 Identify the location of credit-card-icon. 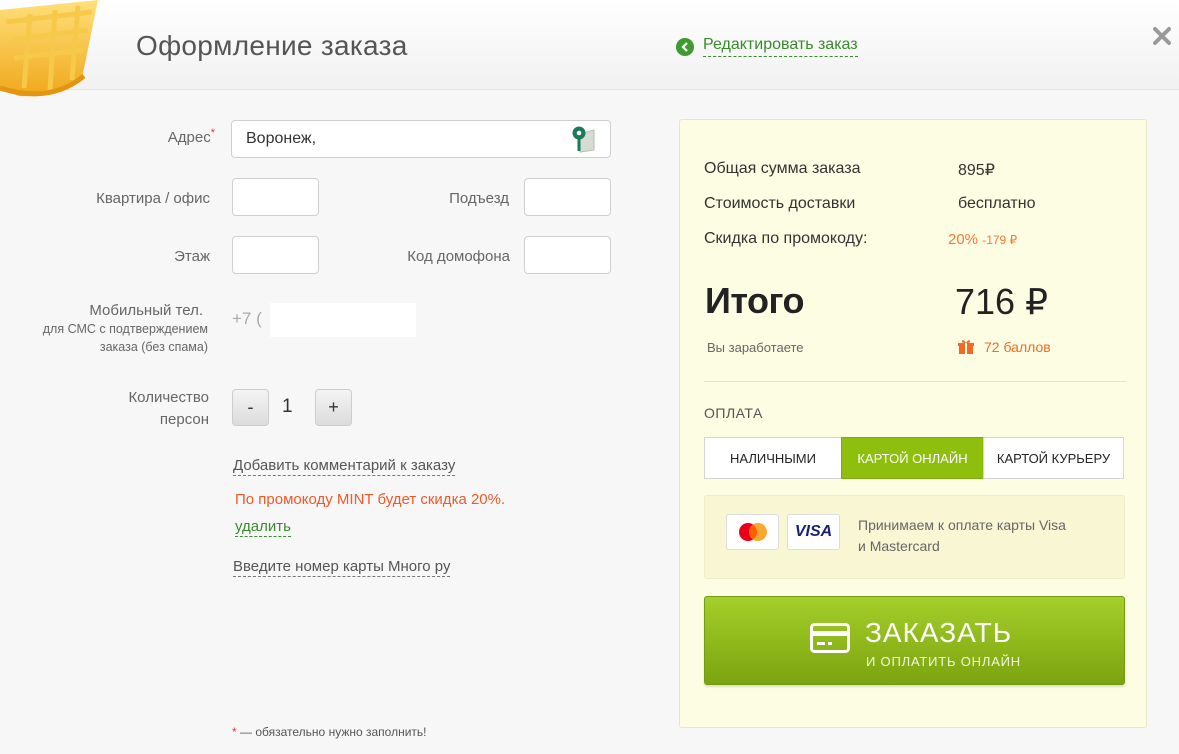
(830, 638).